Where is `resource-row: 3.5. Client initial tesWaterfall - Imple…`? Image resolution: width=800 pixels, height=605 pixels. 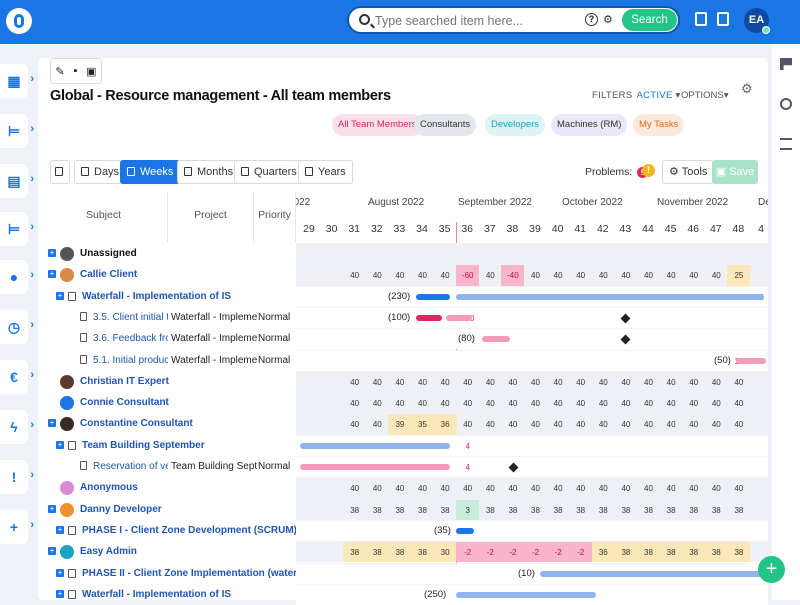 resource-row: 3.5. Client initial tesWaterfall - Imple… is located at coordinates (168, 317).